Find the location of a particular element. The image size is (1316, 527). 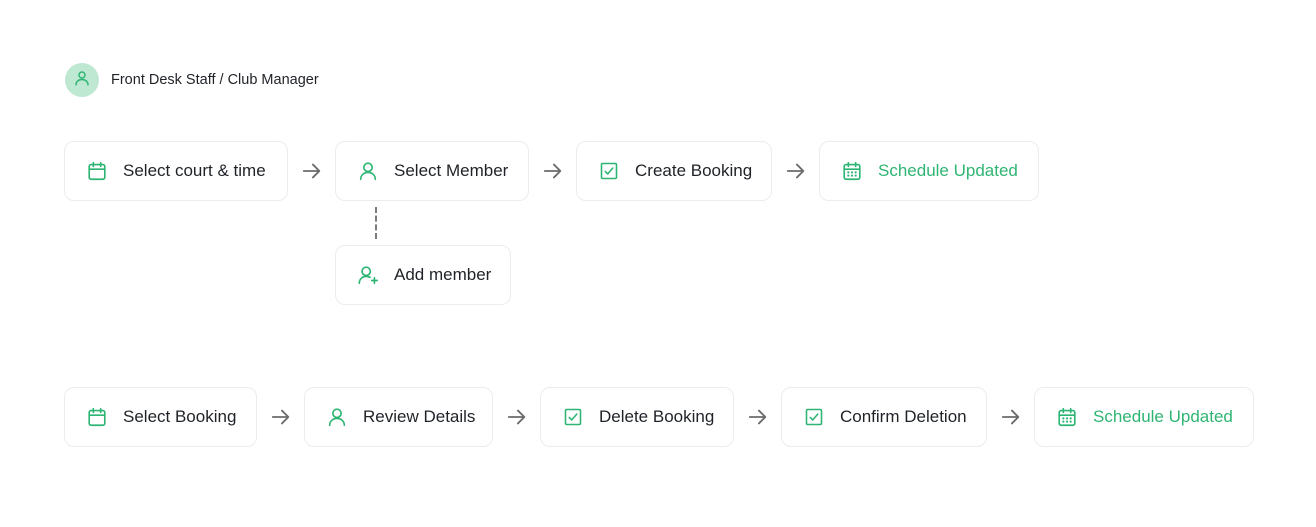

role-header: Front Desk Staff / Club Manager is located at coordinates (192, 80).